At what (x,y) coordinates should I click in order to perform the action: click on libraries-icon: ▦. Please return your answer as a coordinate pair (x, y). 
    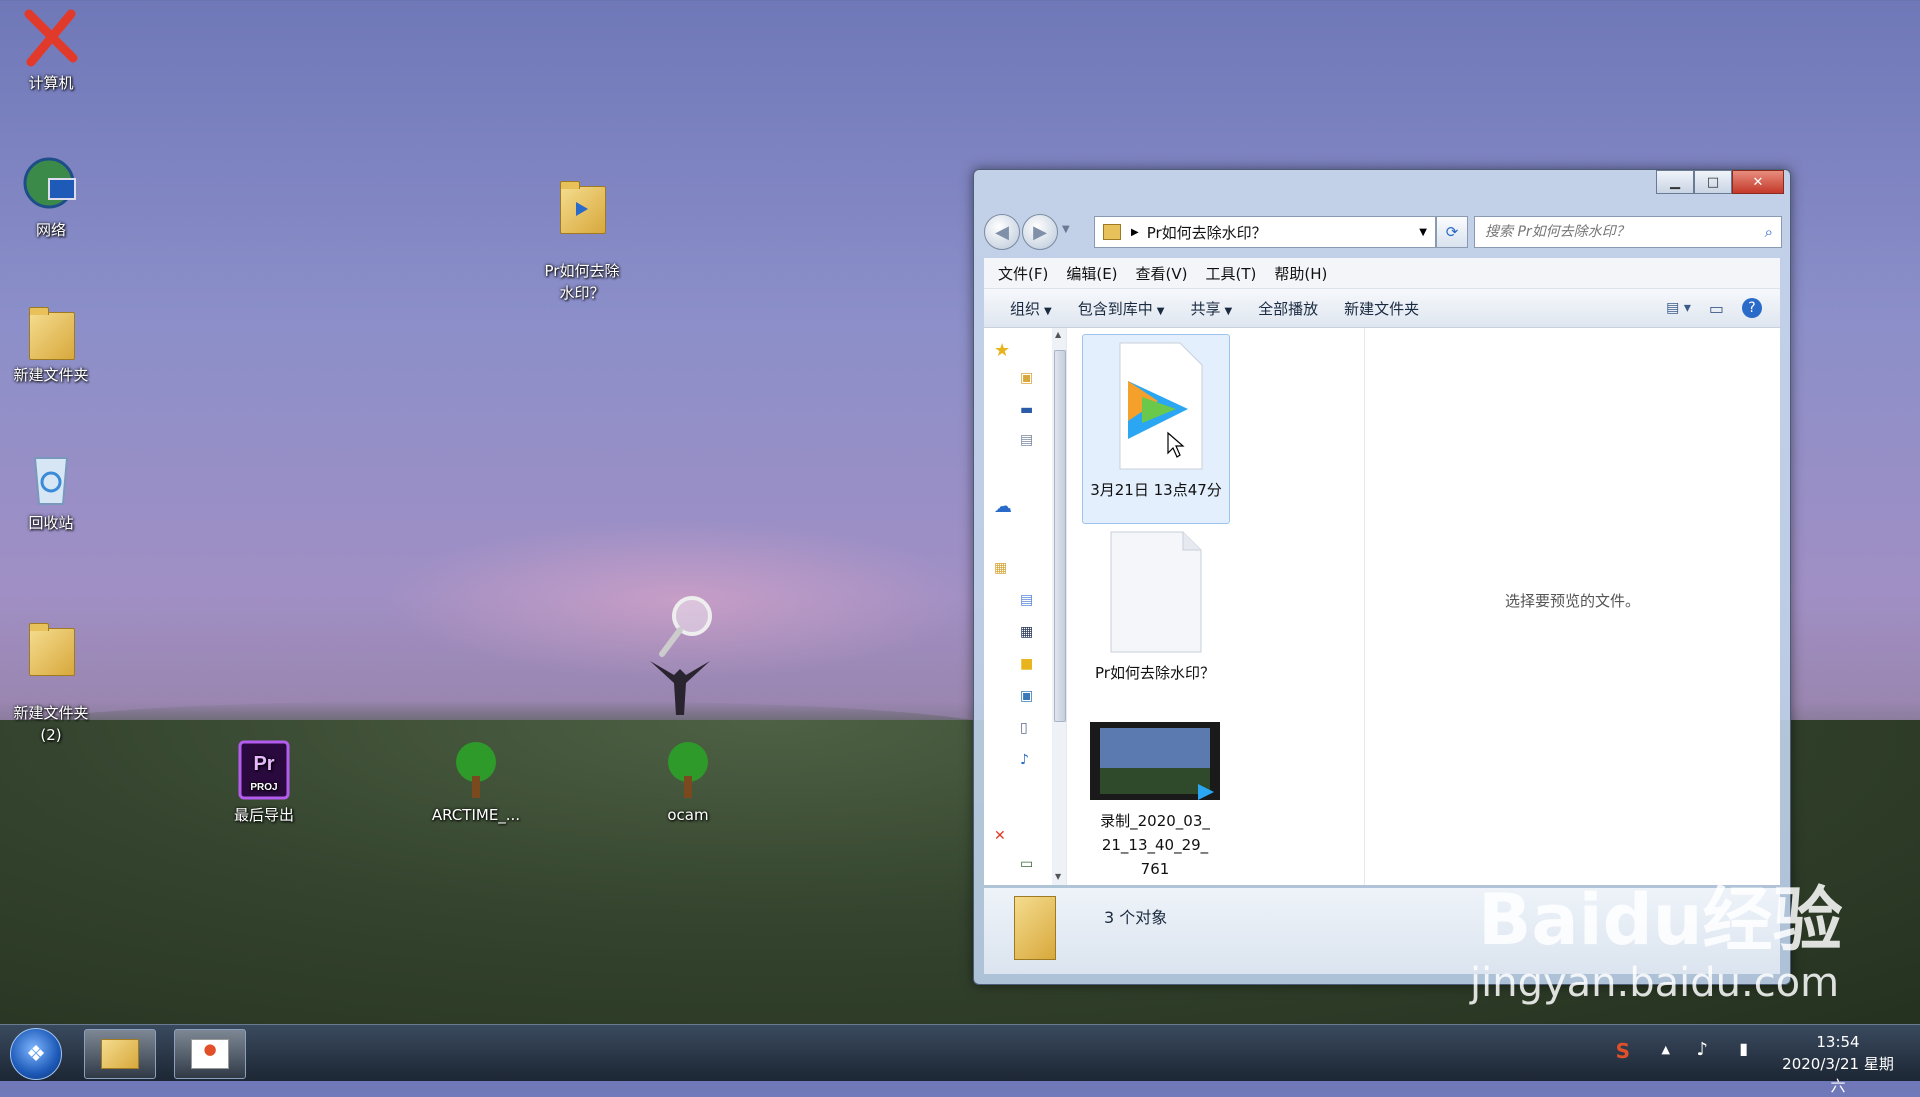
    Looking at the image, I should click on (1024, 572).